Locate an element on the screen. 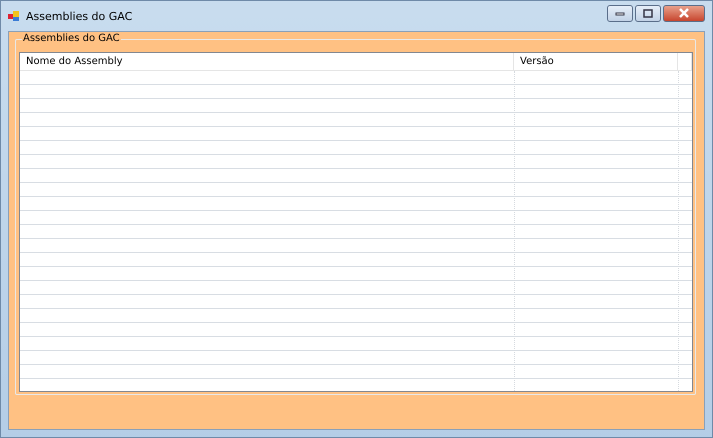 This screenshot has width=713, height=438. maximize-button is located at coordinates (648, 13).